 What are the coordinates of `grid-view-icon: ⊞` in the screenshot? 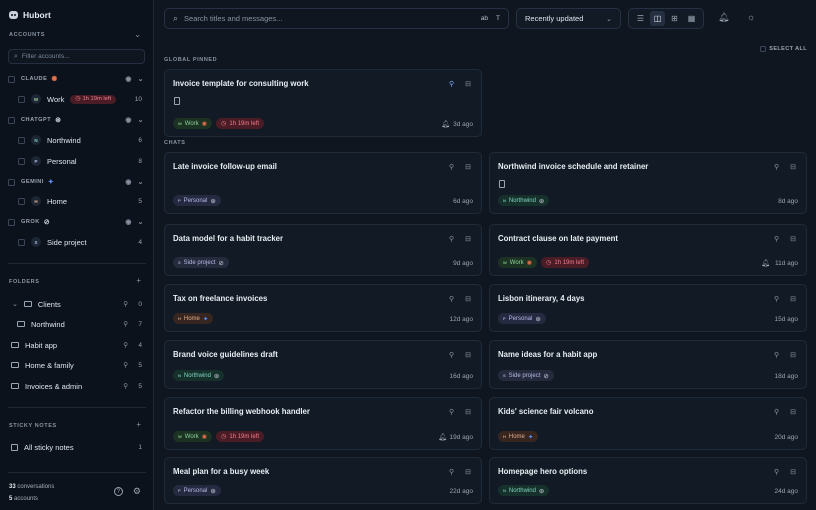 It's located at (674, 18).